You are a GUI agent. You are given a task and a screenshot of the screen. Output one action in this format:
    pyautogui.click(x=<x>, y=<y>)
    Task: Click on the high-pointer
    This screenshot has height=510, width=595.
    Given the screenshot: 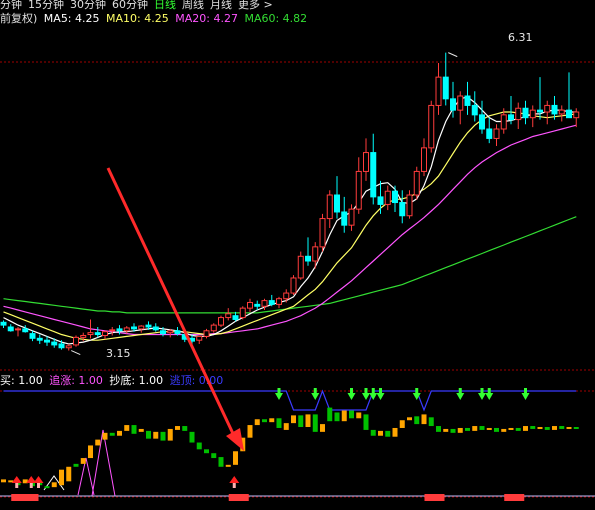 What is the action you would take?
    pyautogui.click(x=453, y=55)
    